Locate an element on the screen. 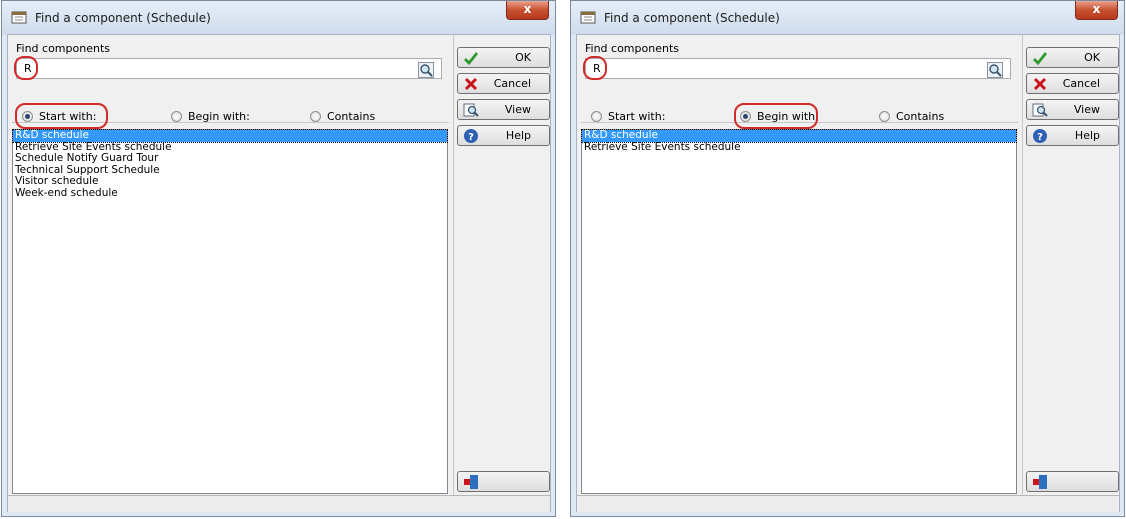 The height and width of the screenshot is (519, 1126). list-item: Technical Support Schedule is located at coordinates (230, 171).